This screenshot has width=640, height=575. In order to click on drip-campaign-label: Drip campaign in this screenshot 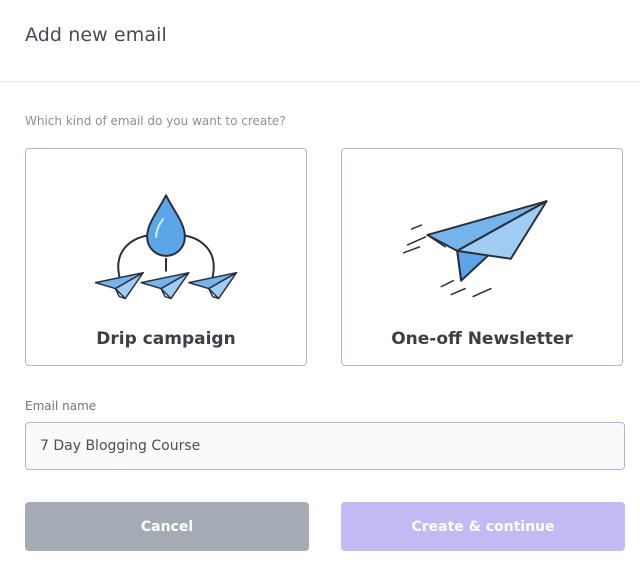, I will do `click(166, 339)`.